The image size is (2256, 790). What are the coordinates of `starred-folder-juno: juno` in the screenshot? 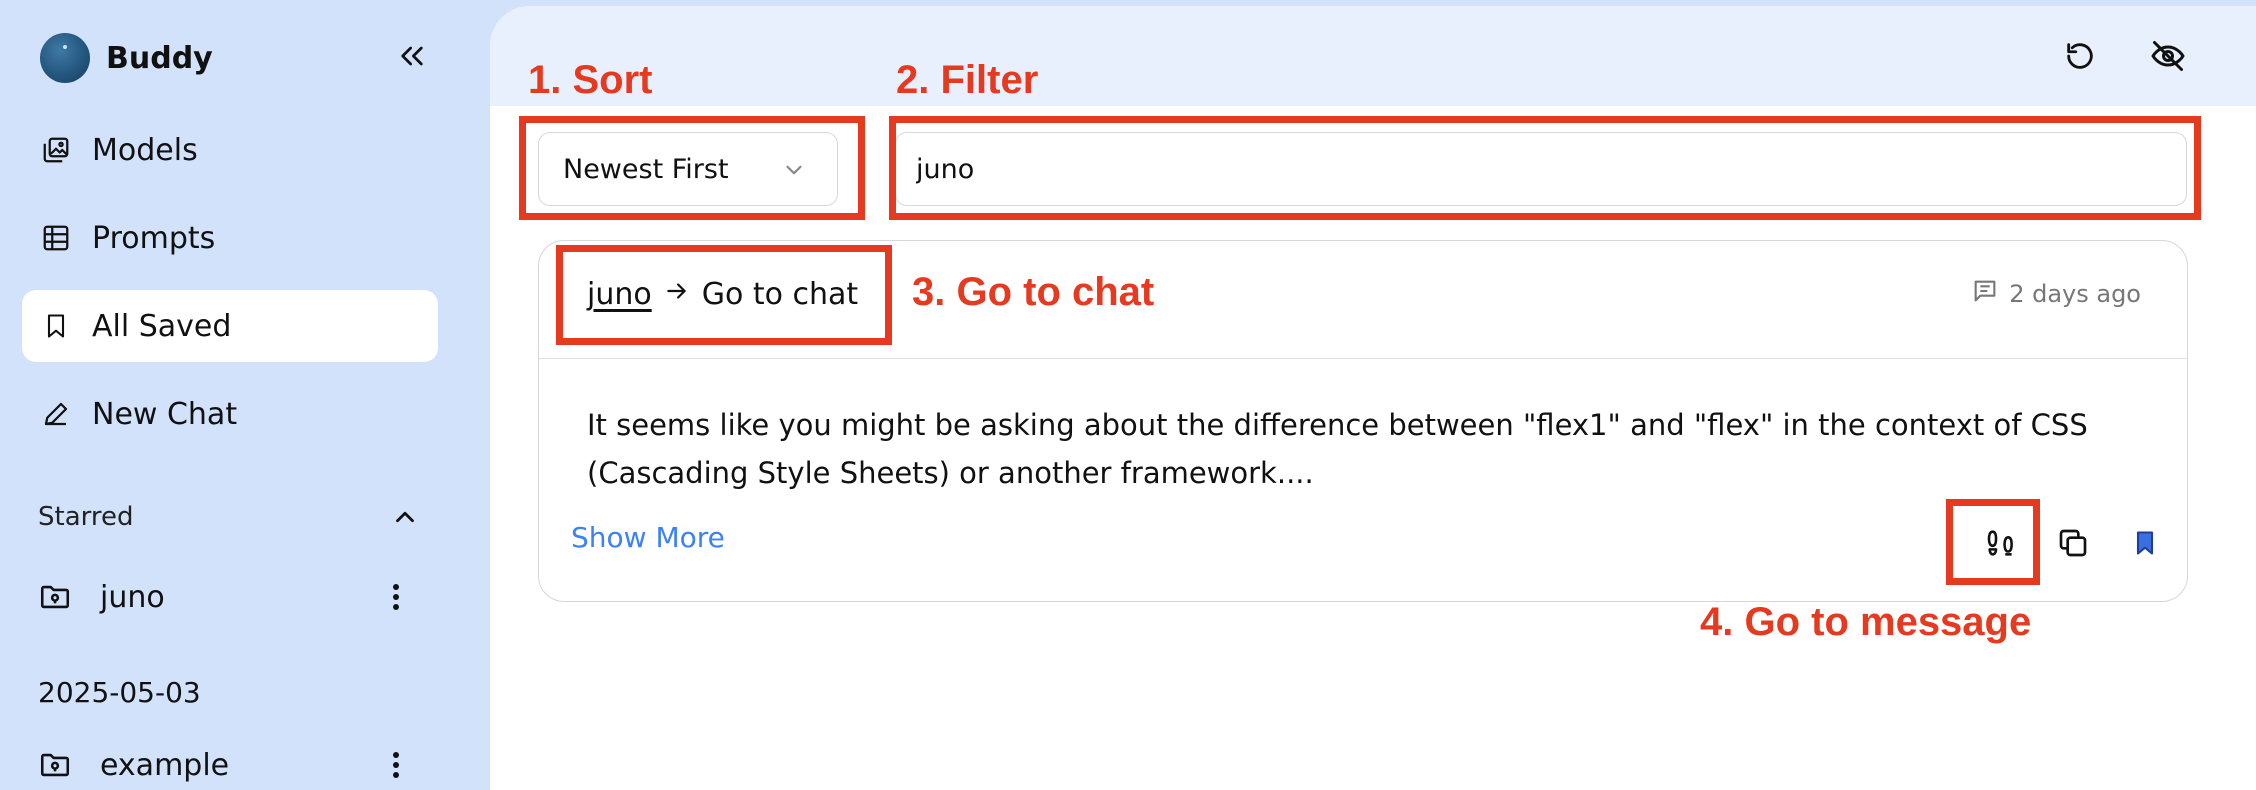 It's located at (228, 597).